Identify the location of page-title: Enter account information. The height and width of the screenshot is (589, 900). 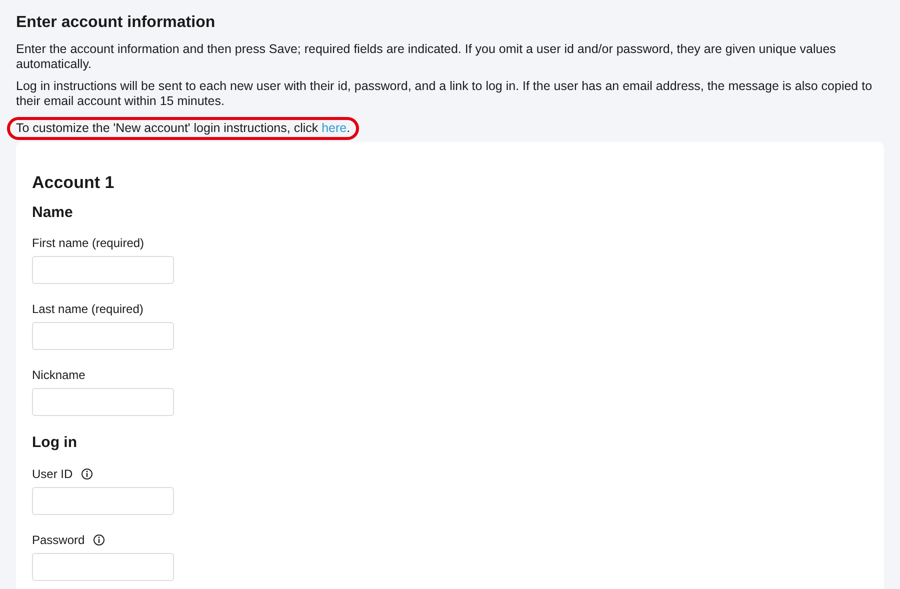
(116, 23).